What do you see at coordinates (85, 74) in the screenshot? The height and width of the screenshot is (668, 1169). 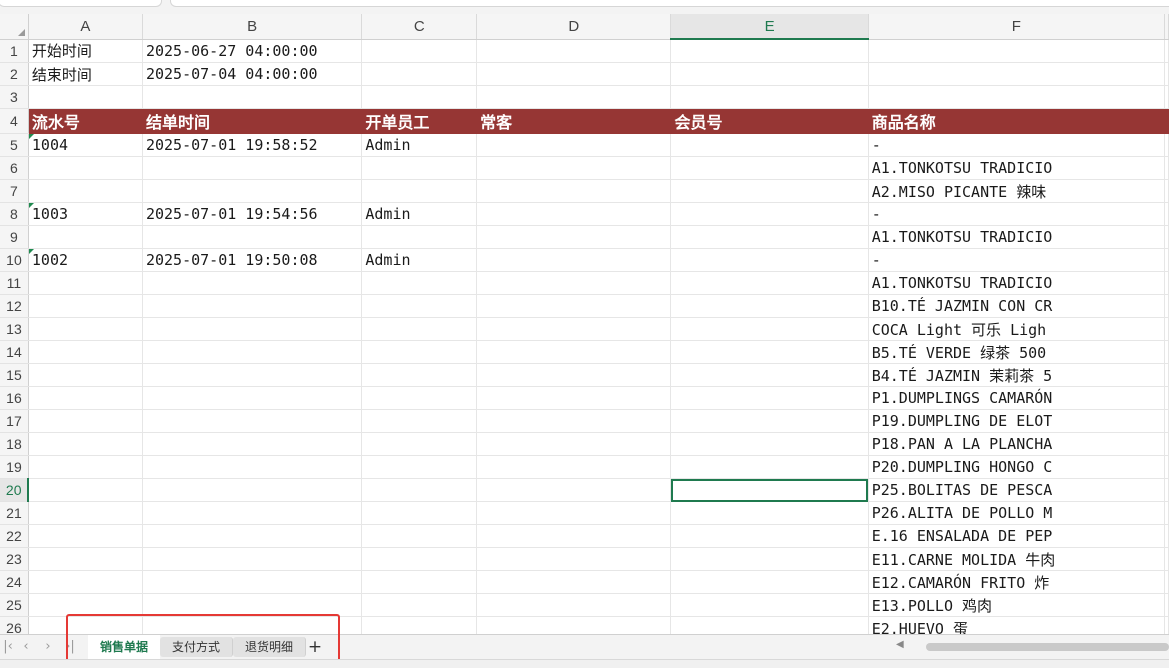 I see `cell-a2: 结束时间` at bounding box center [85, 74].